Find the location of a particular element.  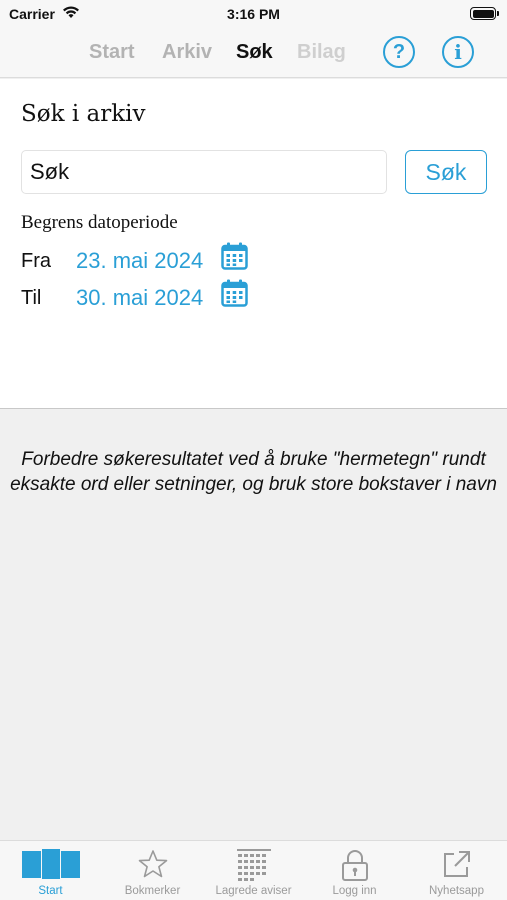

clock: 3:16 PM is located at coordinates (253, 14).